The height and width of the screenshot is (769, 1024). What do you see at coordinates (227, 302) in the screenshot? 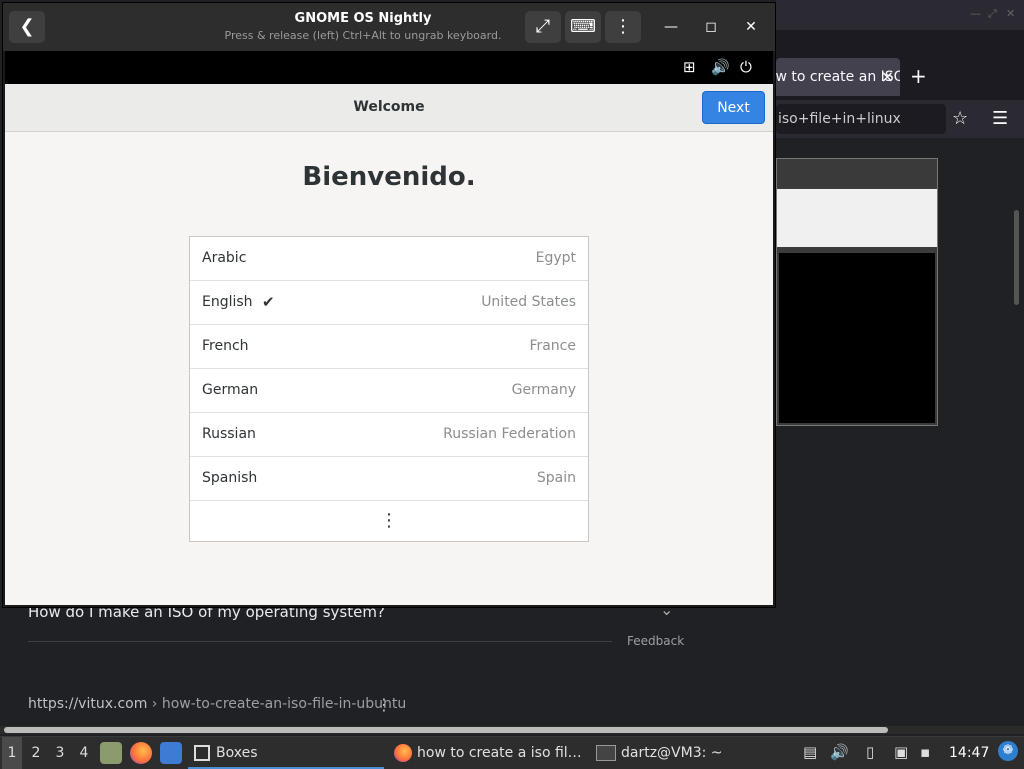
I see `language-name: English` at bounding box center [227, 302].